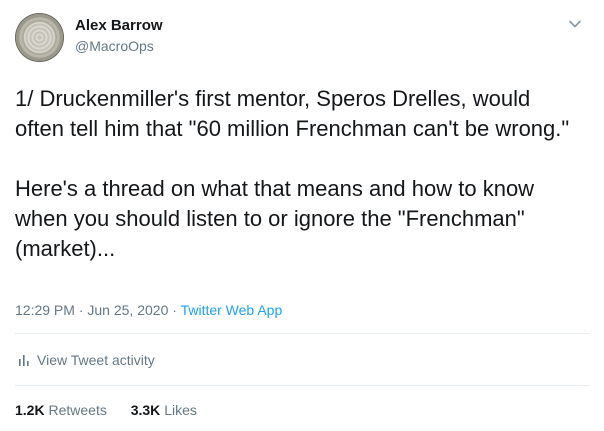 This screenshot has height=431, width=604. Describe the element at coordinates (232, 310) in the screenshot. I see `tweet-source-app: Twitter Web App` at that location.